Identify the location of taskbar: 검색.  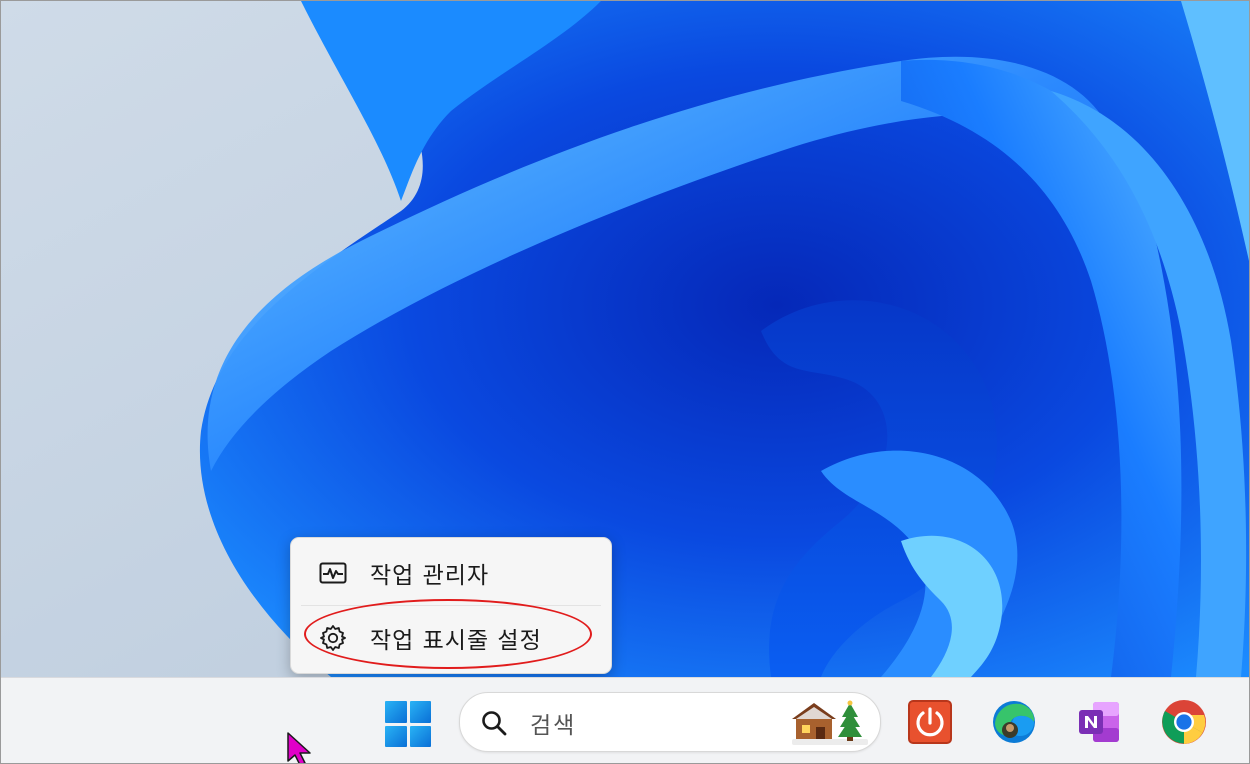
(625, 720).